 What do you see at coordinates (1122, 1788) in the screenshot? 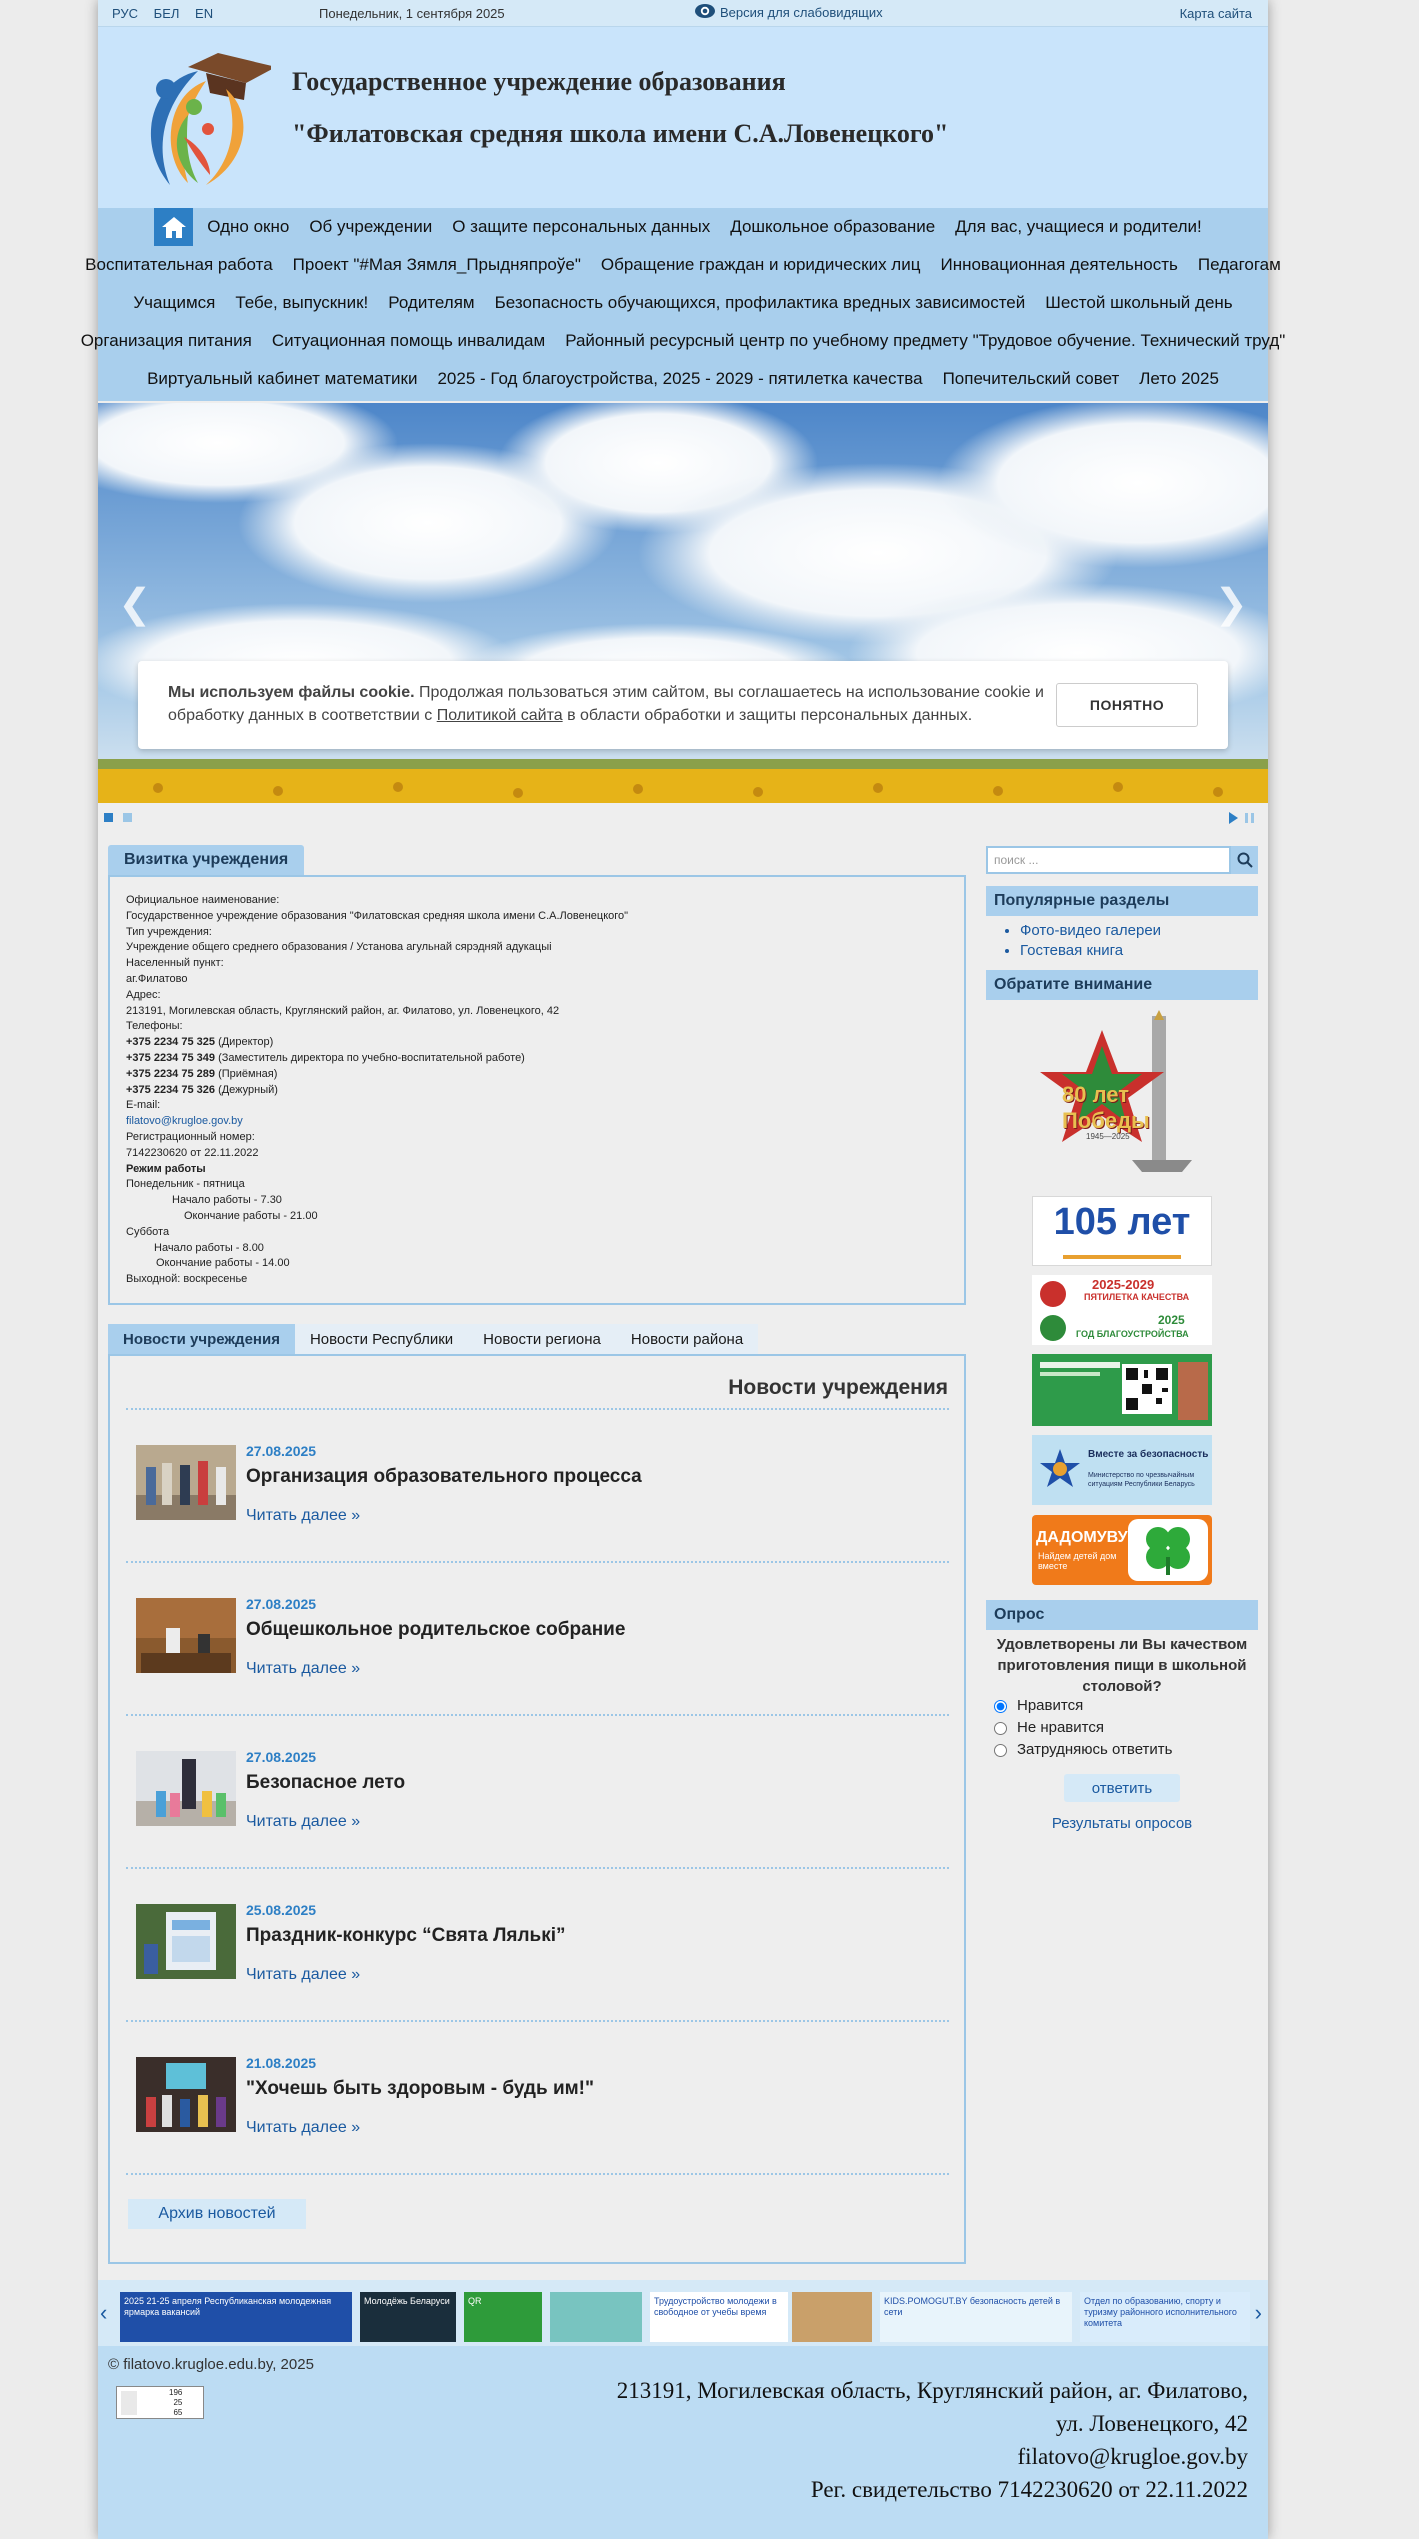
I see `poll-submit-button: ответить` at bounding box center [1122, 1788].